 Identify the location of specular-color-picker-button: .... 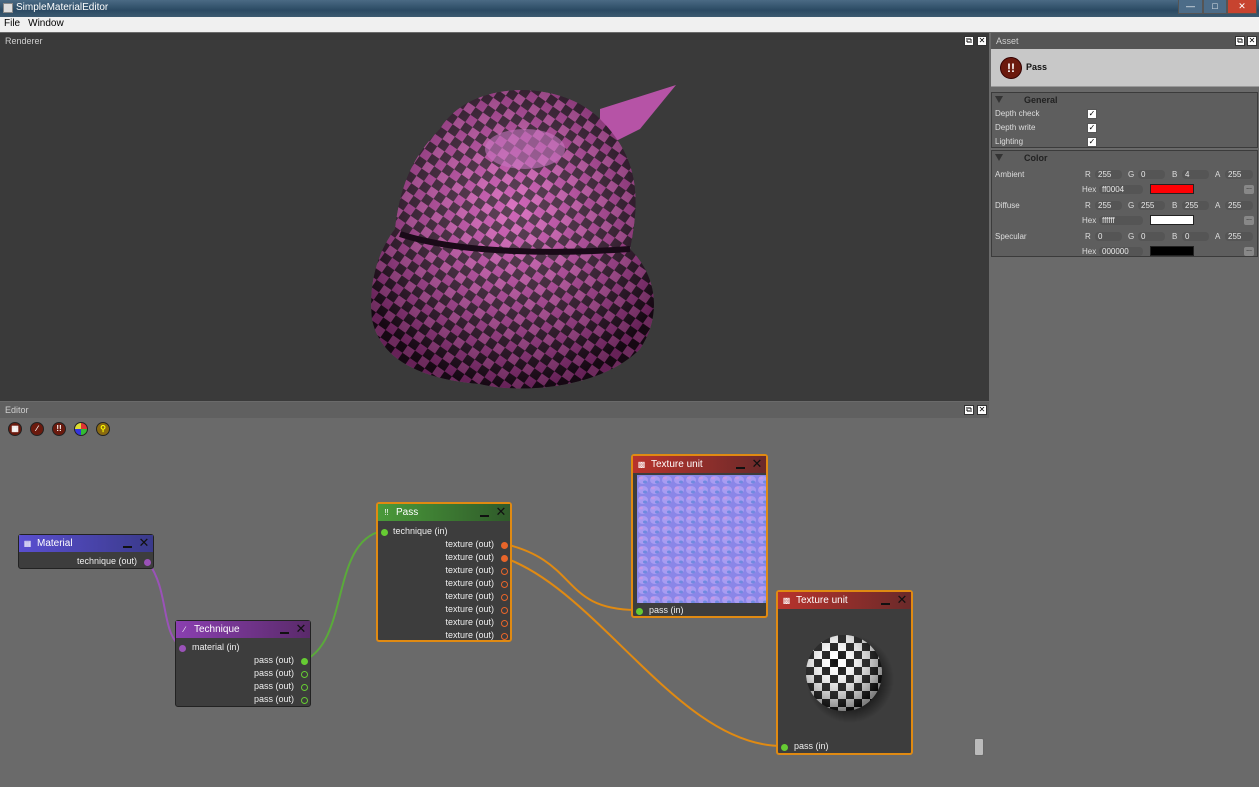
(1249, 251).